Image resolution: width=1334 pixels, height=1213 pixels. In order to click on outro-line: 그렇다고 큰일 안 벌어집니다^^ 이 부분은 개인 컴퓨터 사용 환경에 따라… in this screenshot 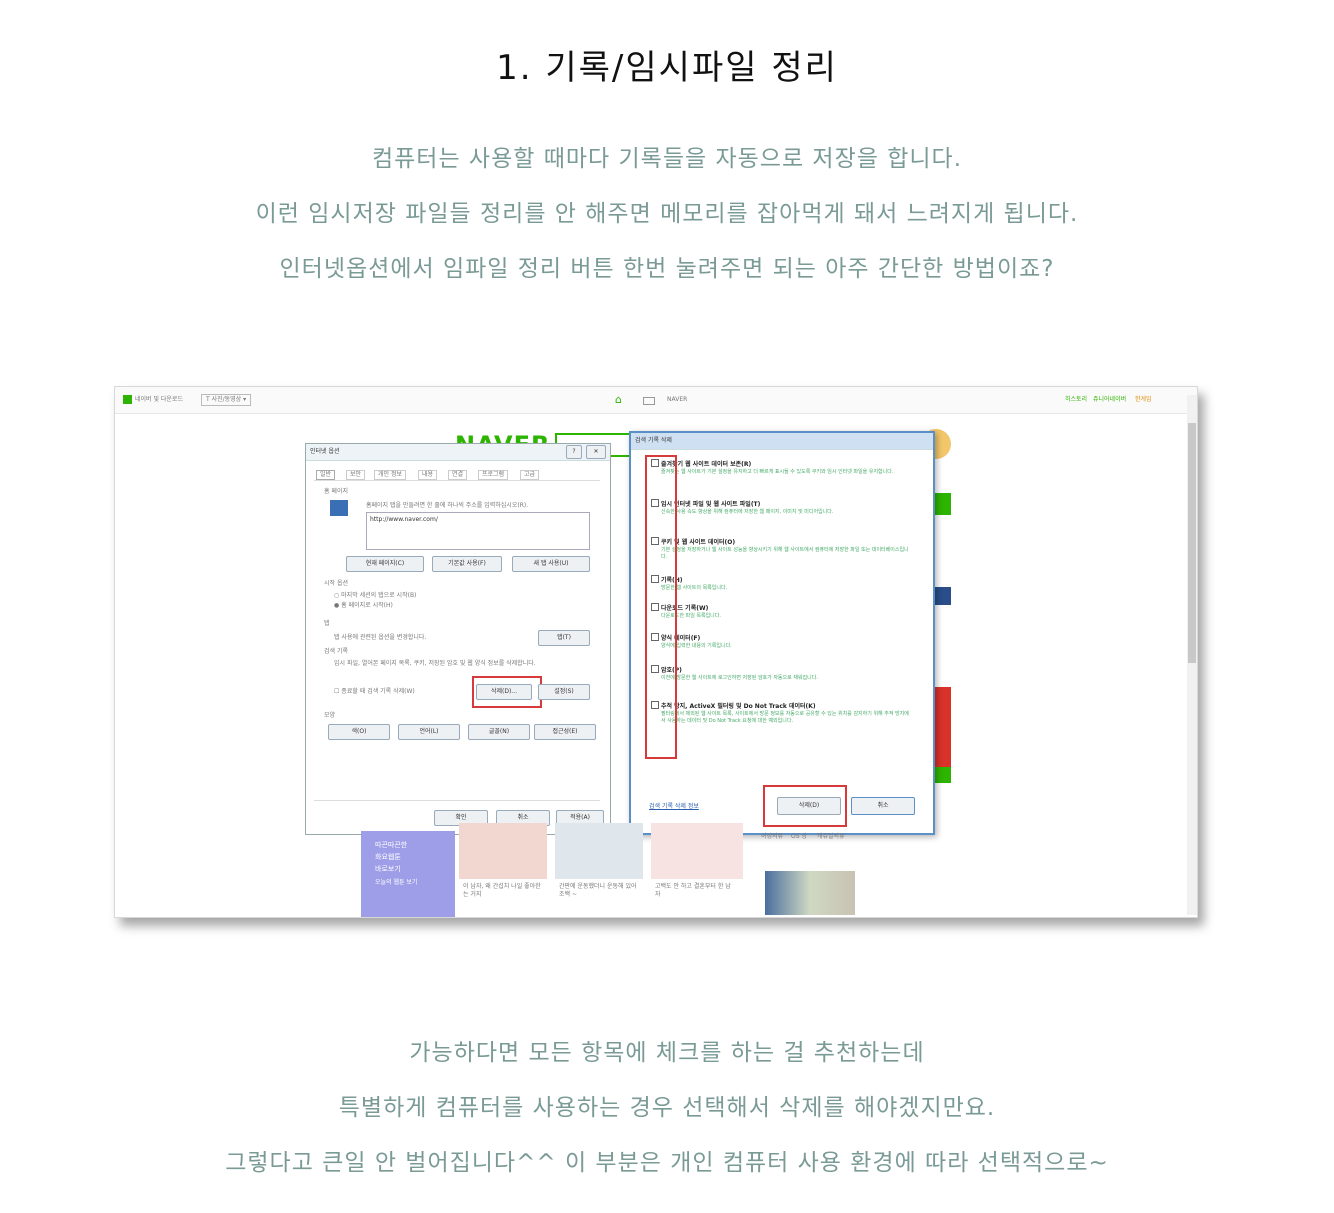, I will do `click(667, 1163)`.